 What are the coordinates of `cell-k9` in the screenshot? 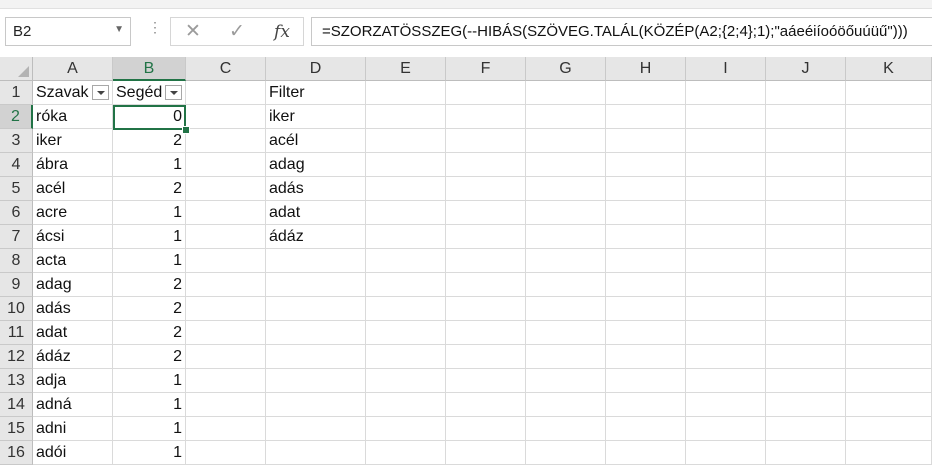 It's located at (889, 285).